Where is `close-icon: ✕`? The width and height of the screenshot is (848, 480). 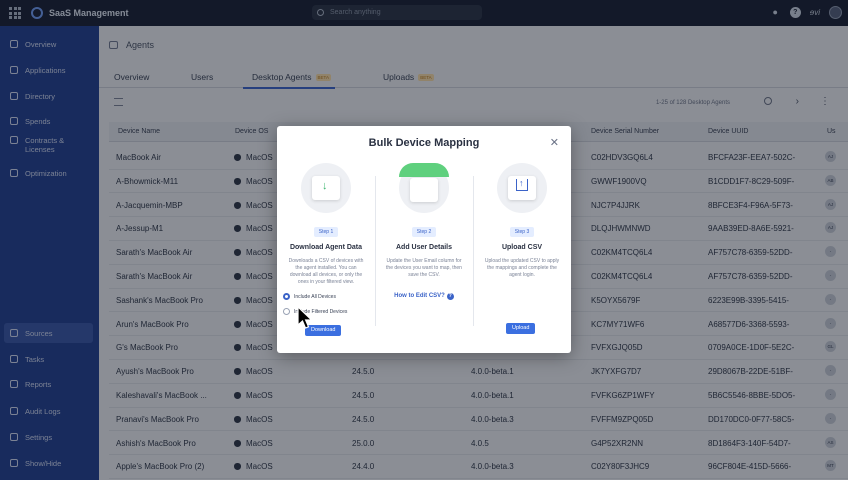
close-icon: ✕ is located at coordinates (554, 142).